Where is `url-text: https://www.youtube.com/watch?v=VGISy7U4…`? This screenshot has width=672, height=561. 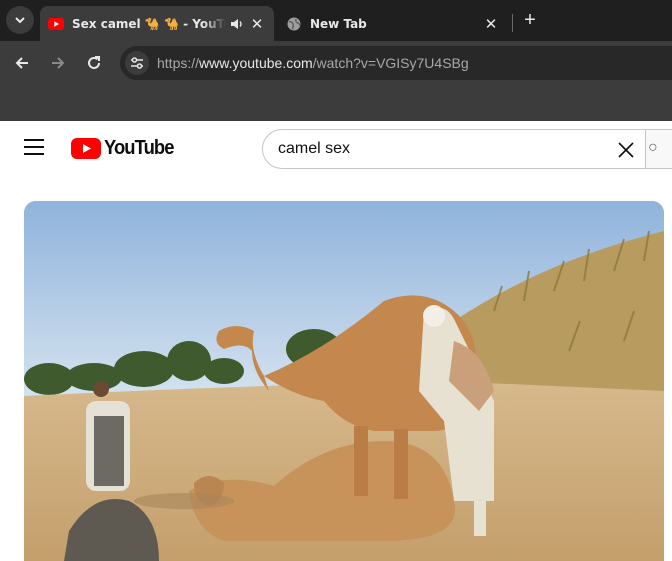
url-text: https://www.youtube.com/watch?v=VGISy7U4… is located at coordinates (313, 63).